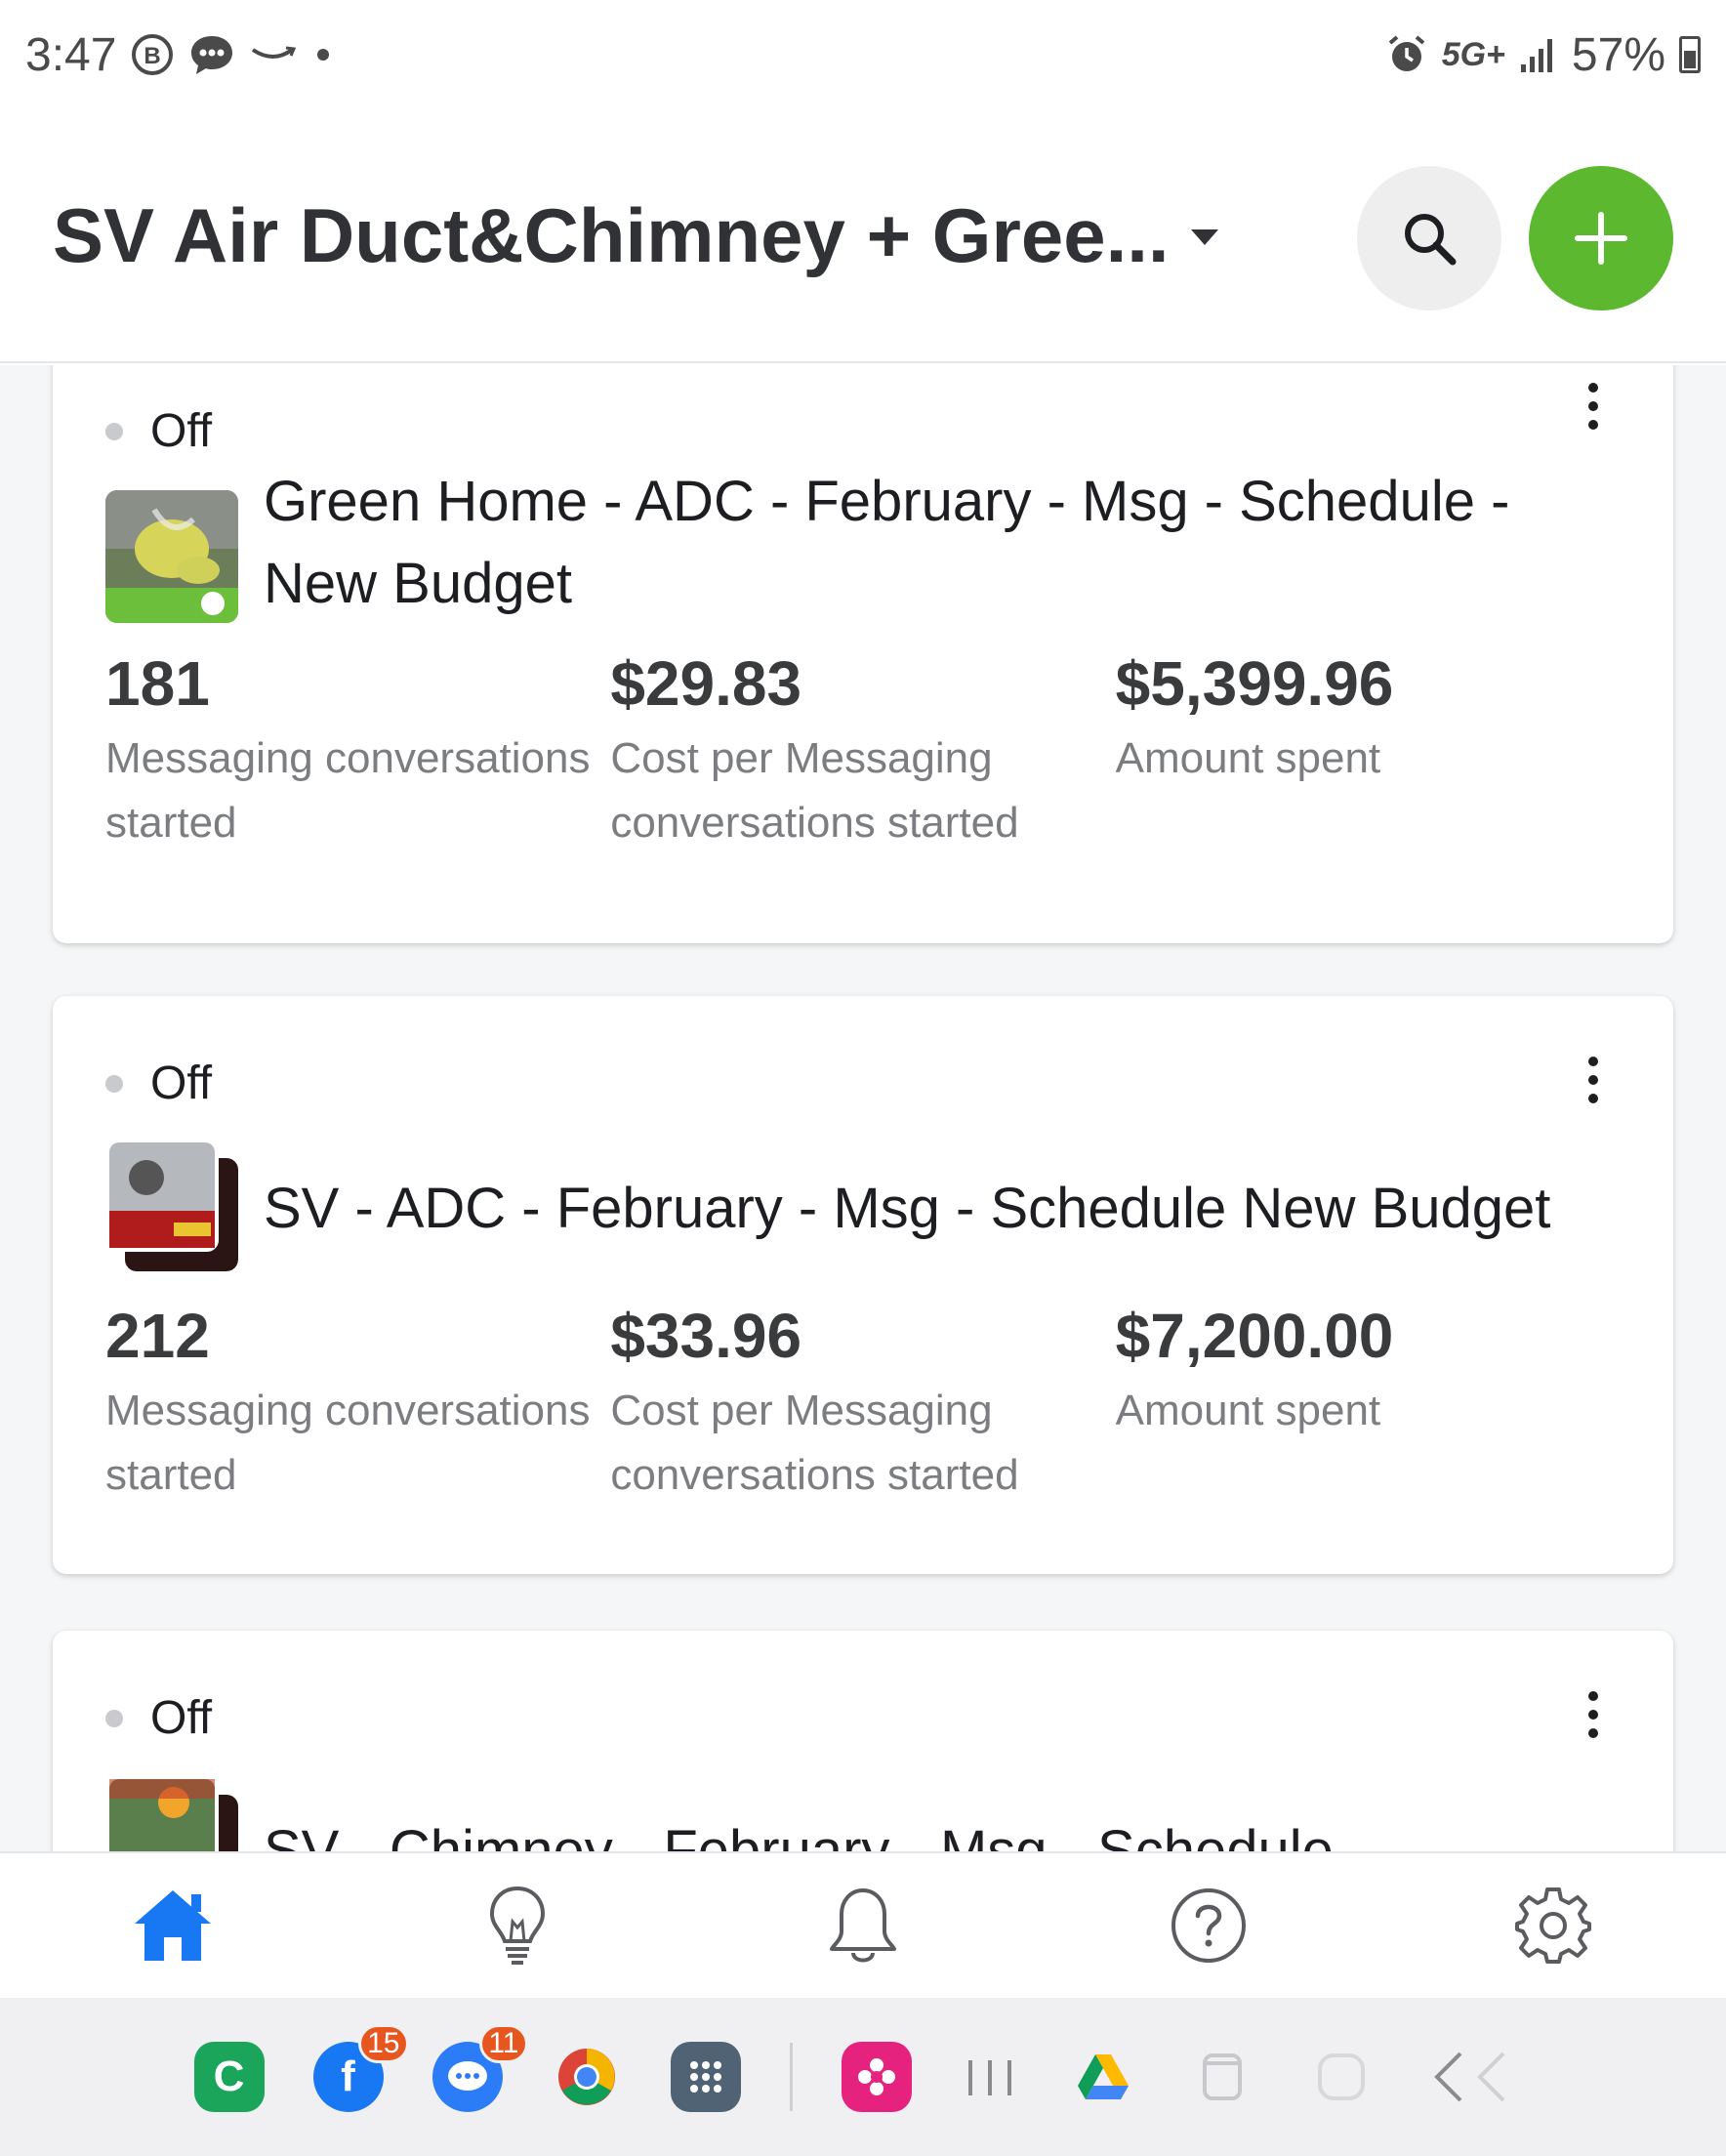  I want to click on status-time: 3:47, so click(71, 55).